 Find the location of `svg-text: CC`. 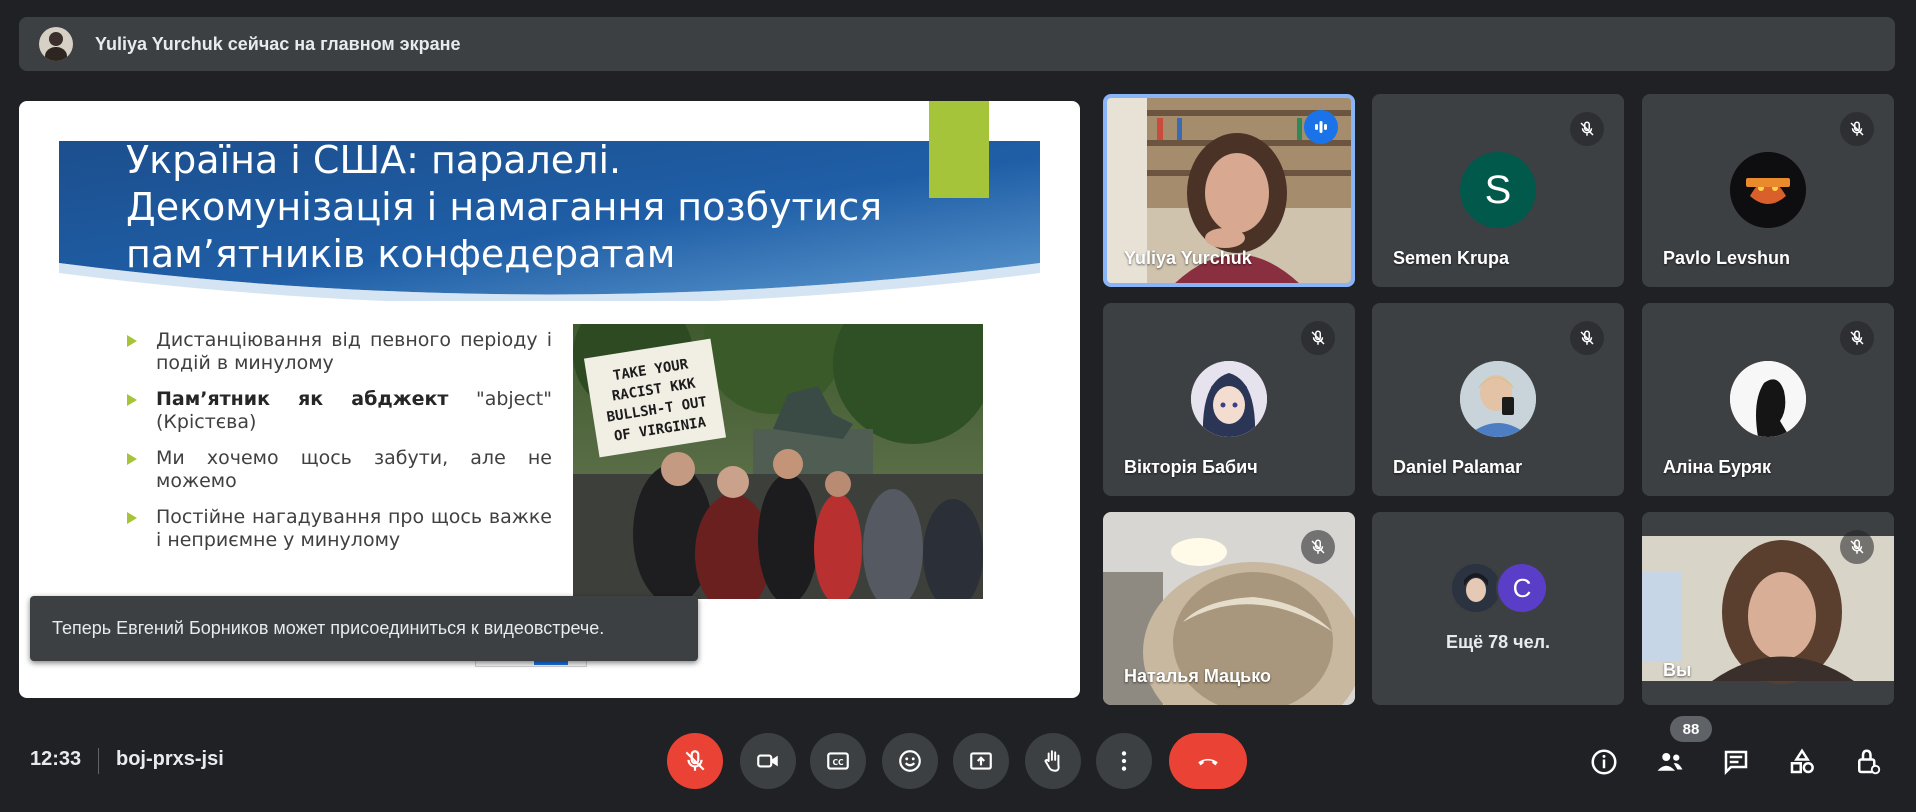

svg-text: CC is located at coordinates (838, 762).